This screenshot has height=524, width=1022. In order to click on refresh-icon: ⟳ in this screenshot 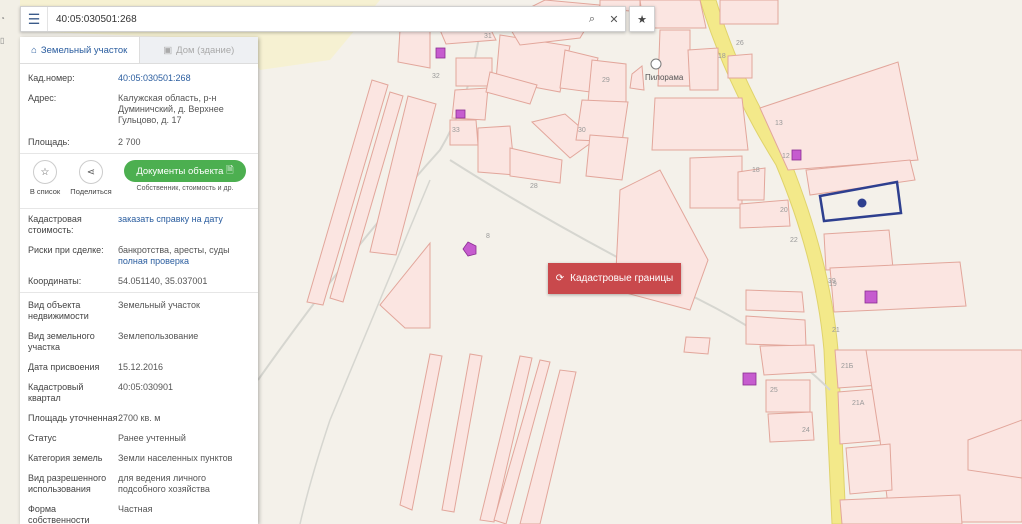, I will do `click(560, 278)`.